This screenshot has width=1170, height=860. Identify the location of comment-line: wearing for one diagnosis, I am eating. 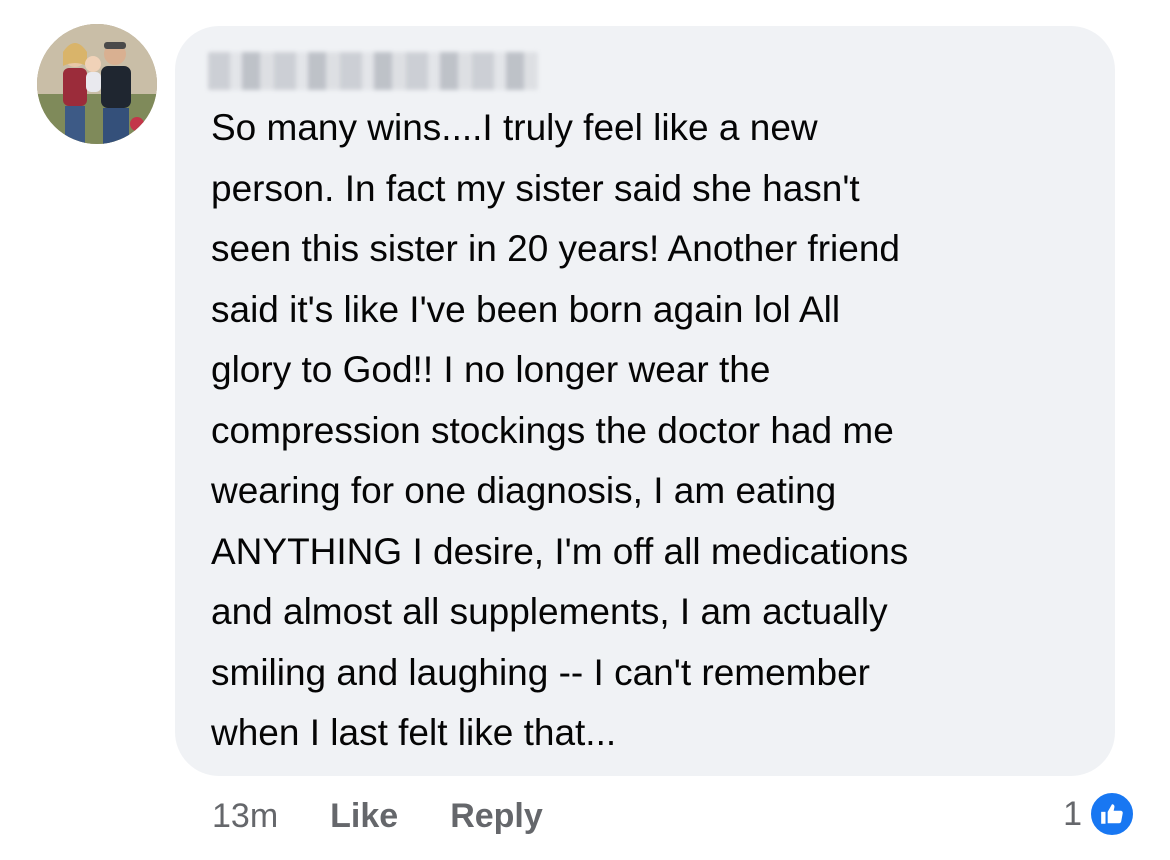
(524, 490).